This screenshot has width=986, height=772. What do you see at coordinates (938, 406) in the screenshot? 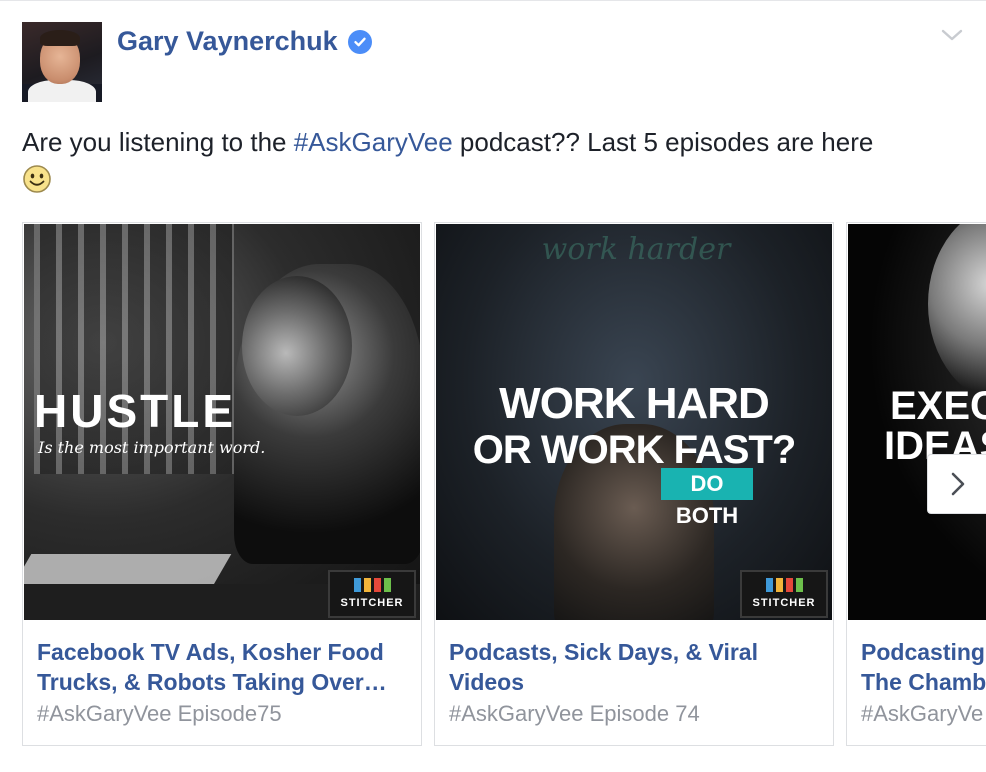
I see `image-line1: EXEC` at bounding box center [938, 406].